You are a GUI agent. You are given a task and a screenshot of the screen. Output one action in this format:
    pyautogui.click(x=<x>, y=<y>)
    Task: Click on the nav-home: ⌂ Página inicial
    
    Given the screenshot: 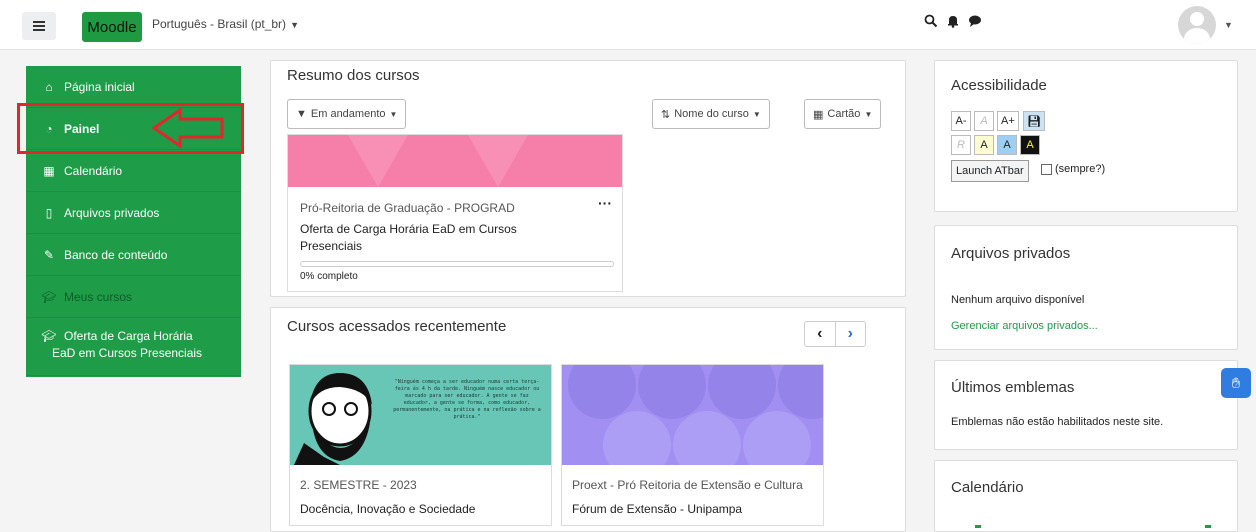 What is the action you would take?
    pyautogui.click(x=133, y=87)
    